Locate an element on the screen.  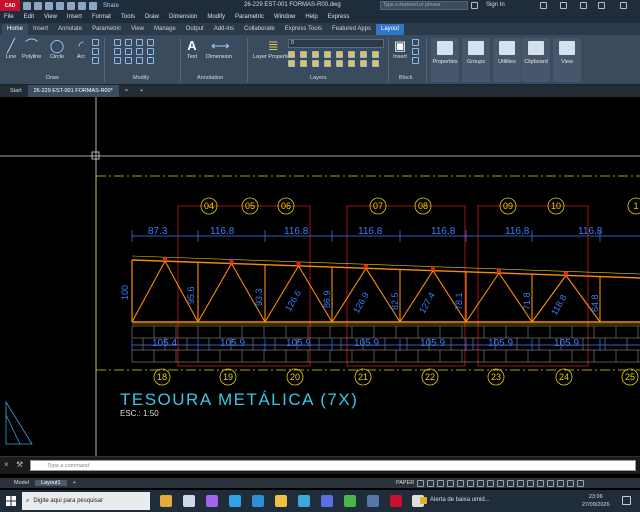
layer-change-icon is located at coordinates (339, 63).